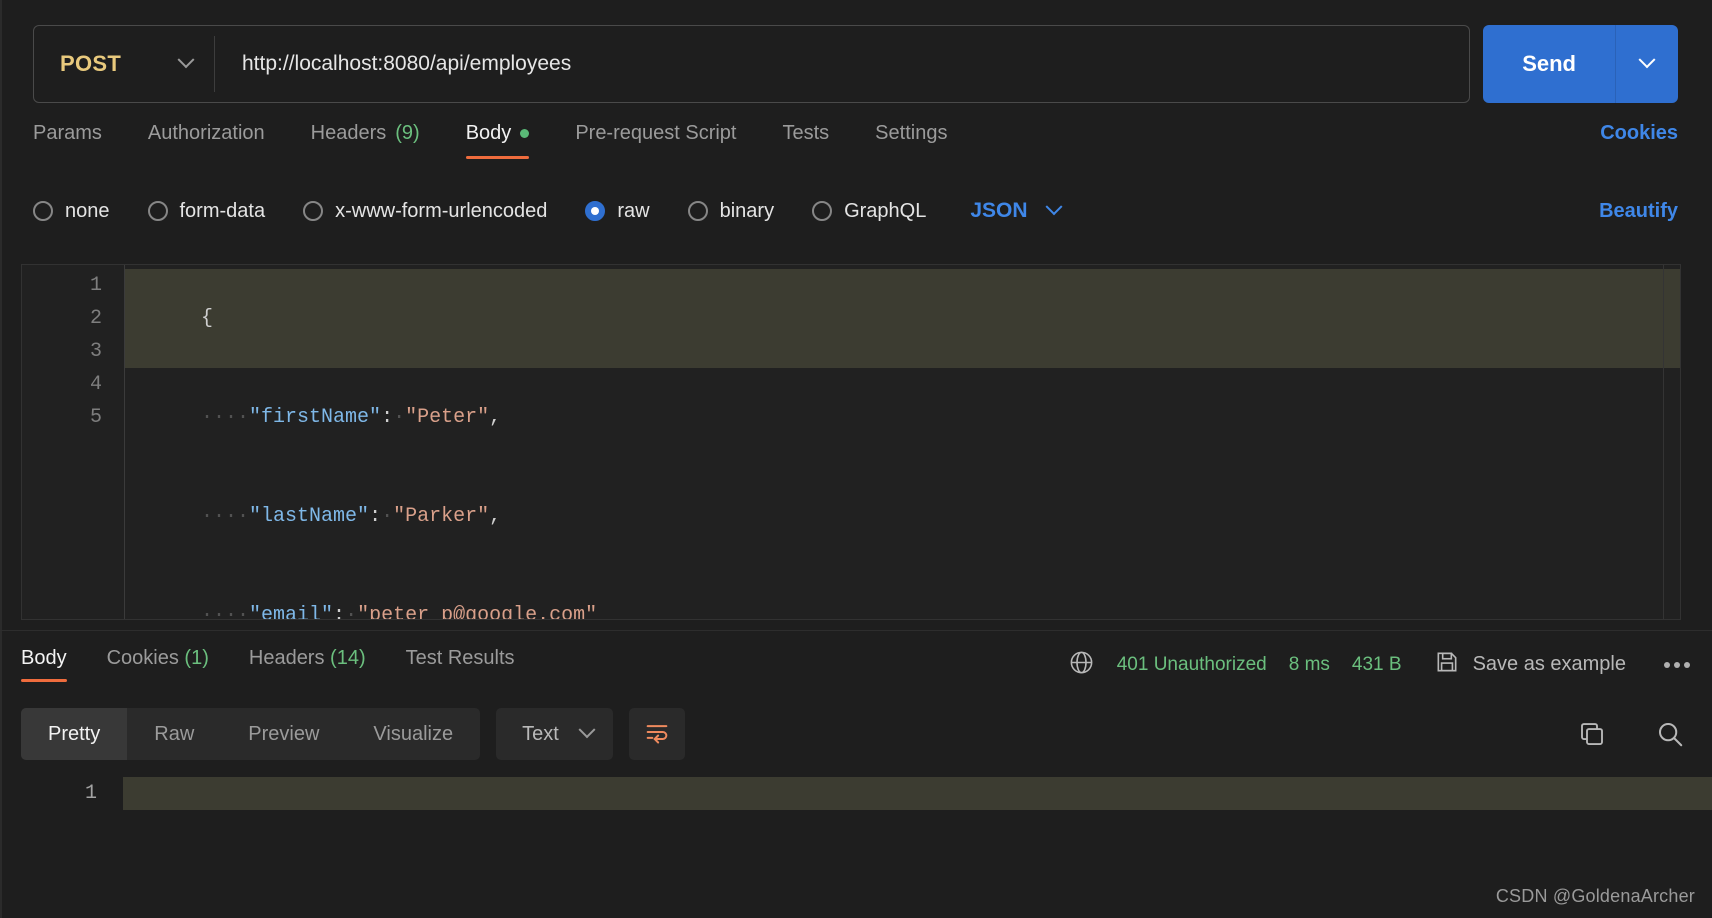 The image size is (1712, 918). I want to click on body-type-label: none, so click(87, 210).